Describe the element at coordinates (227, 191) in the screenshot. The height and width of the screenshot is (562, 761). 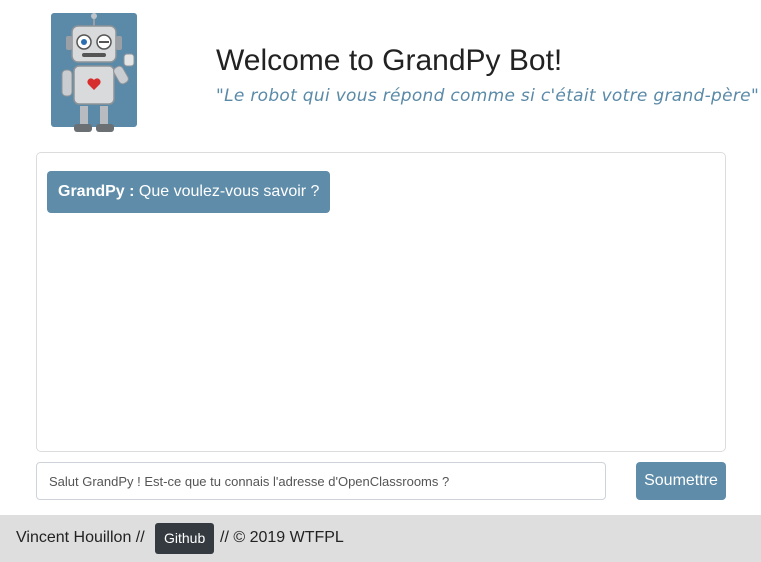
I see `message-text: Que voulez-vous savoir ?` at that location.